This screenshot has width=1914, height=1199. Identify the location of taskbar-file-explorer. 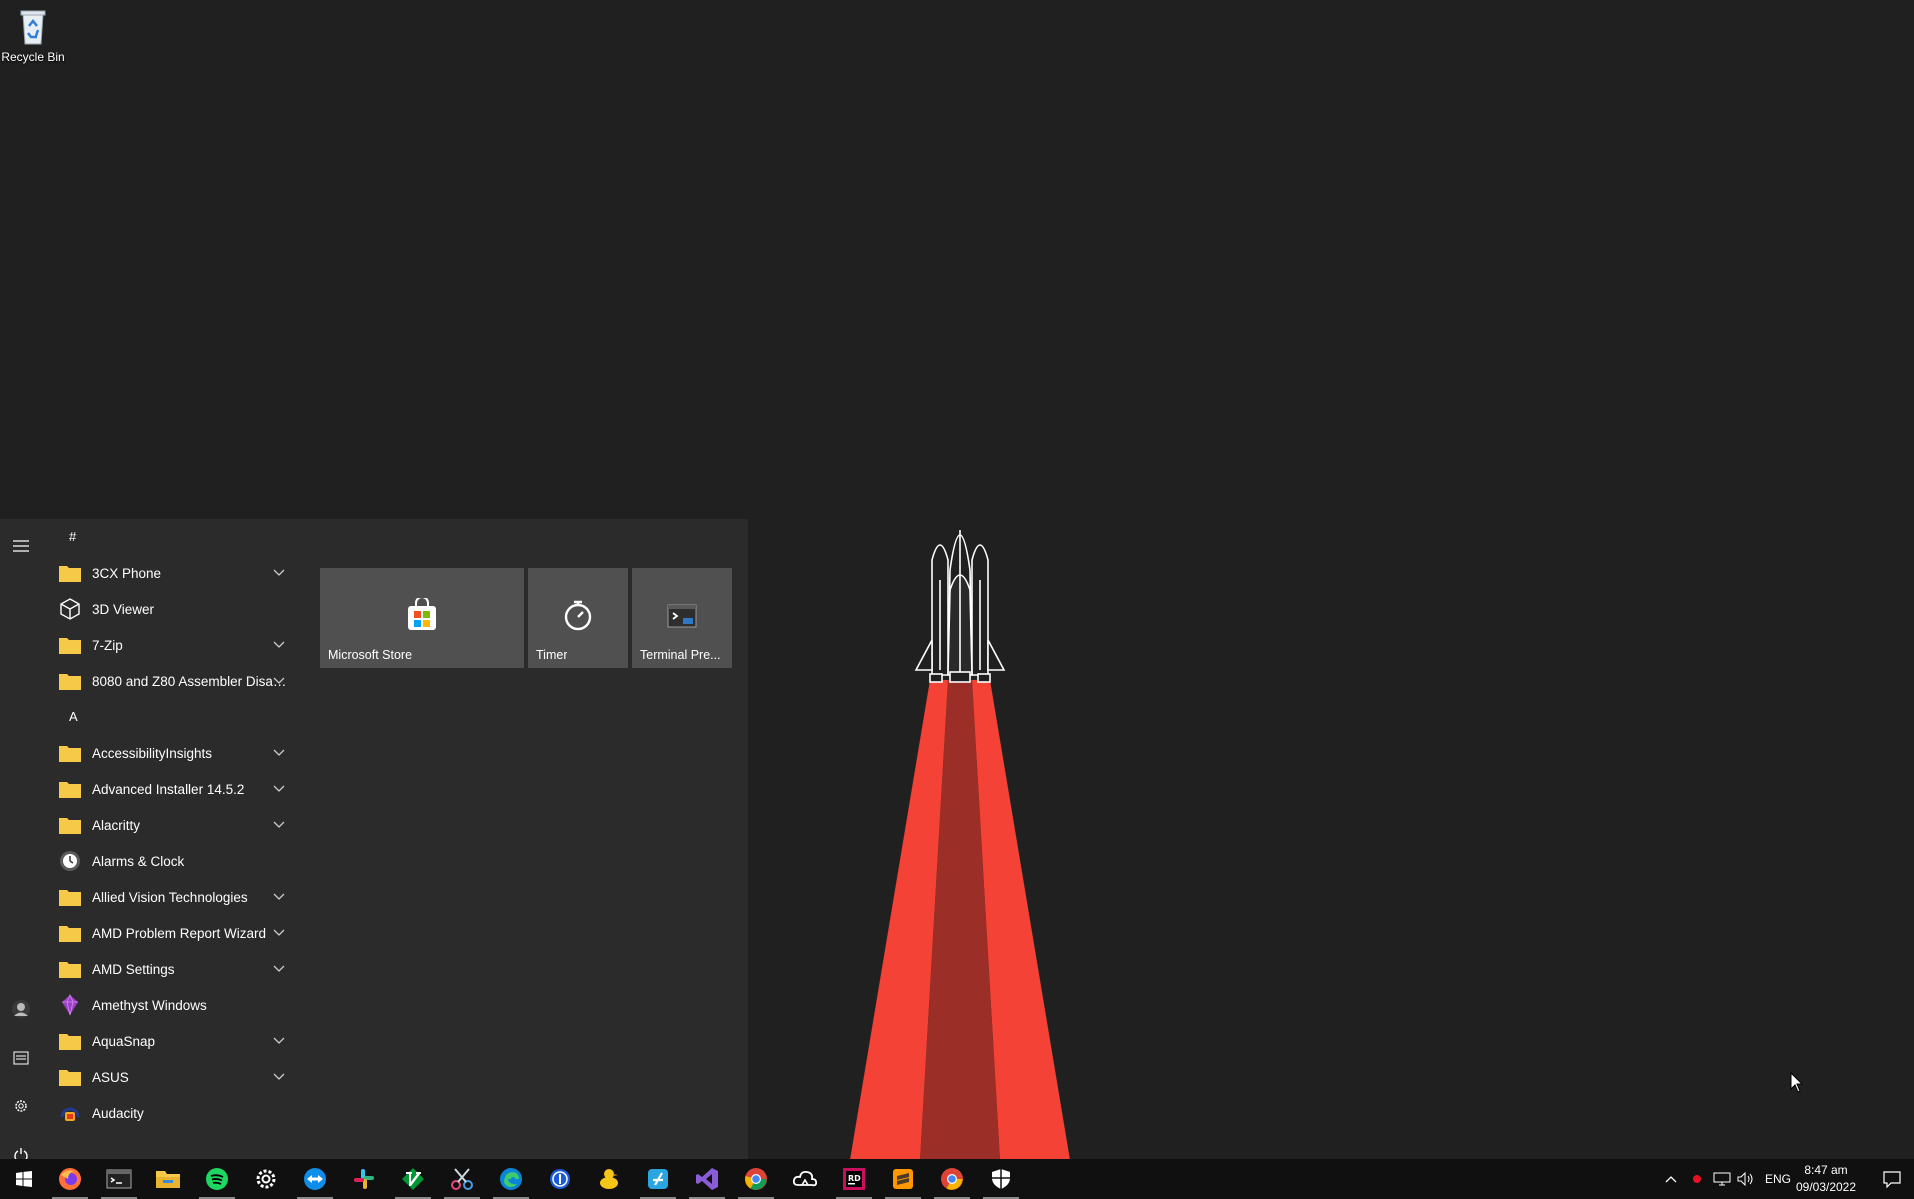
(168, 1179).